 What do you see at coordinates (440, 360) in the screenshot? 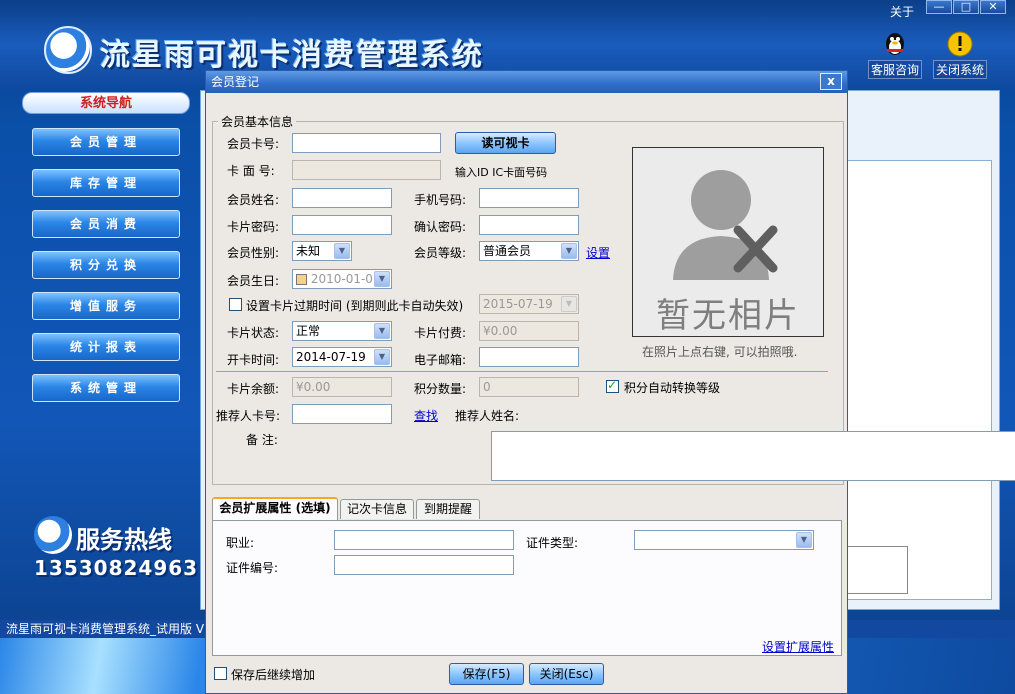
I see `email-label: 电子邮箱:` at bounding box center [440, 360].